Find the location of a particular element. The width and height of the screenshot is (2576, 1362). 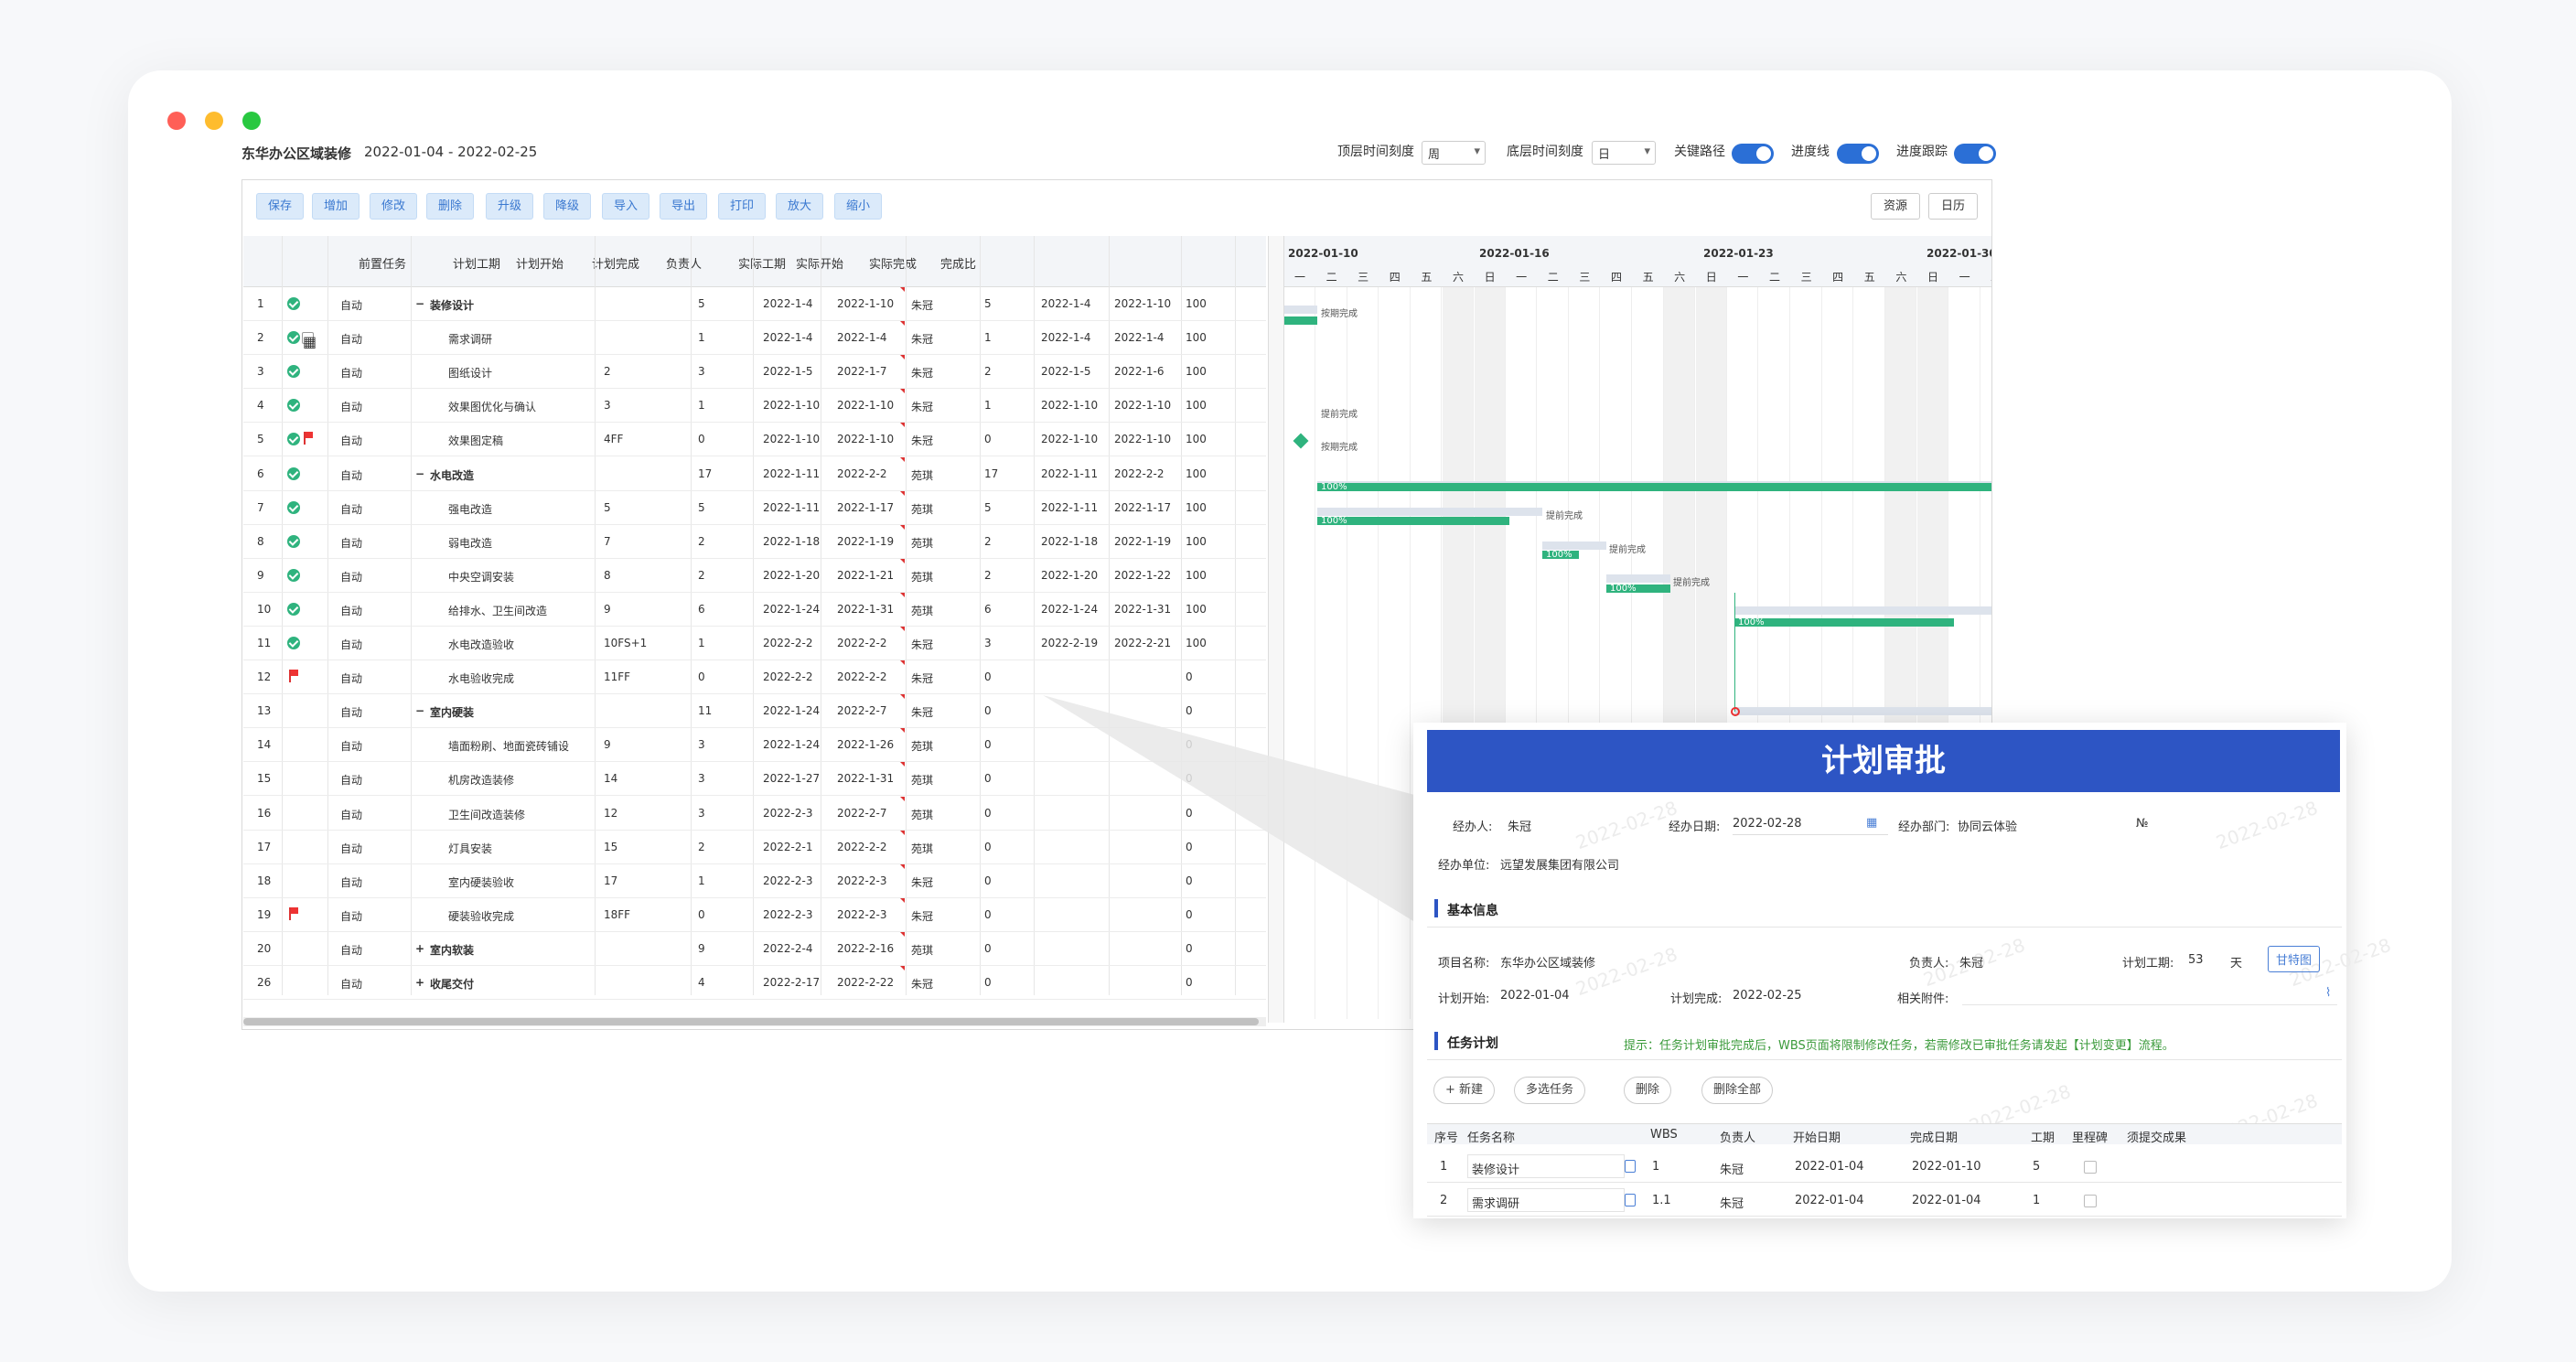

task-button-2: 删除 is located at coordinates (1648, 1090).